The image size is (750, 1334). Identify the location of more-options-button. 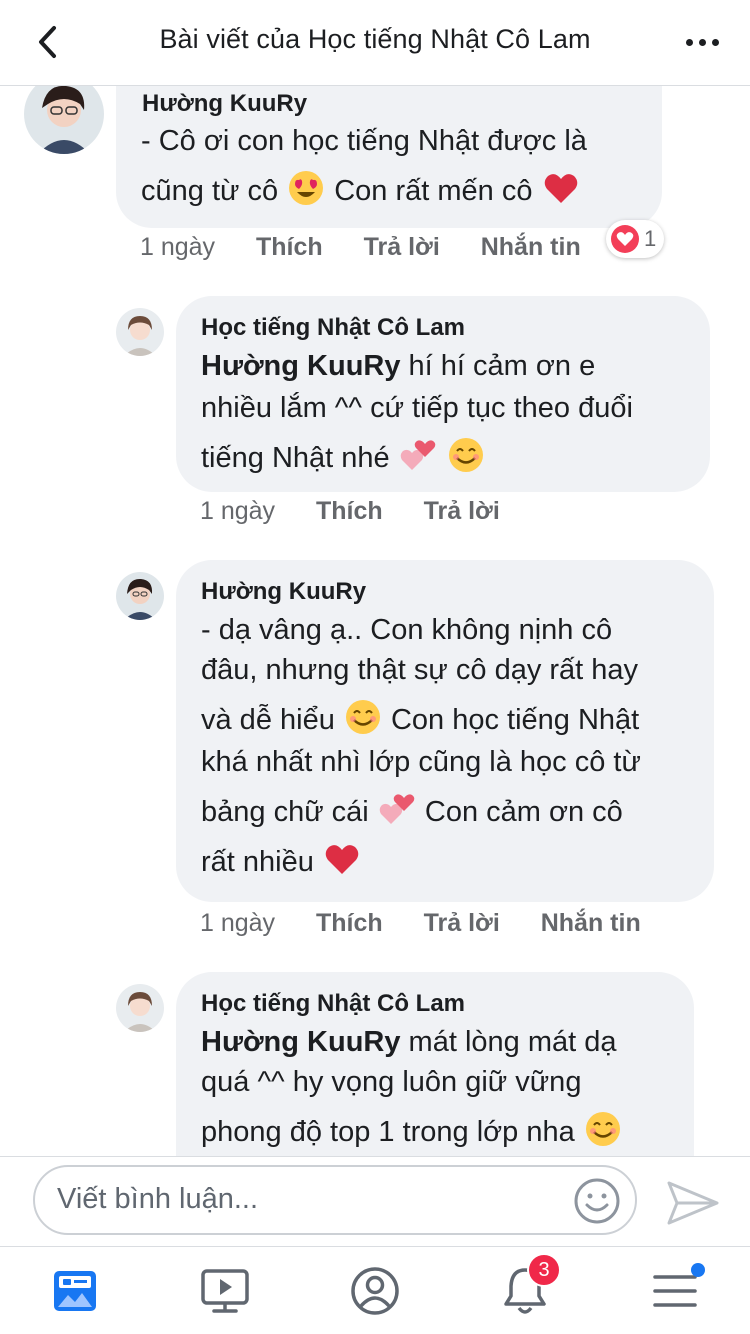
(702, 42).